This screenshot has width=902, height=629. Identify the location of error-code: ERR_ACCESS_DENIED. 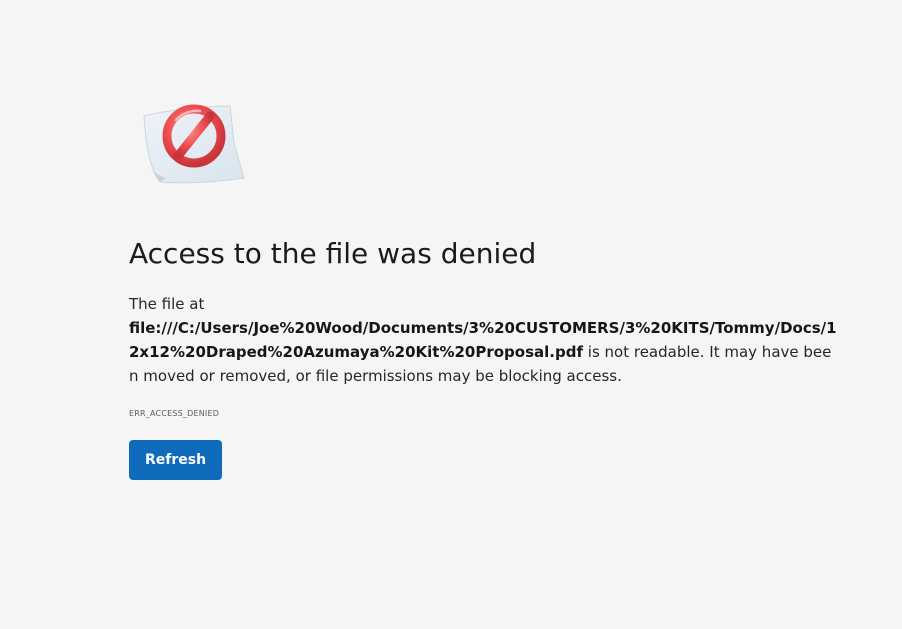
(174, 413).